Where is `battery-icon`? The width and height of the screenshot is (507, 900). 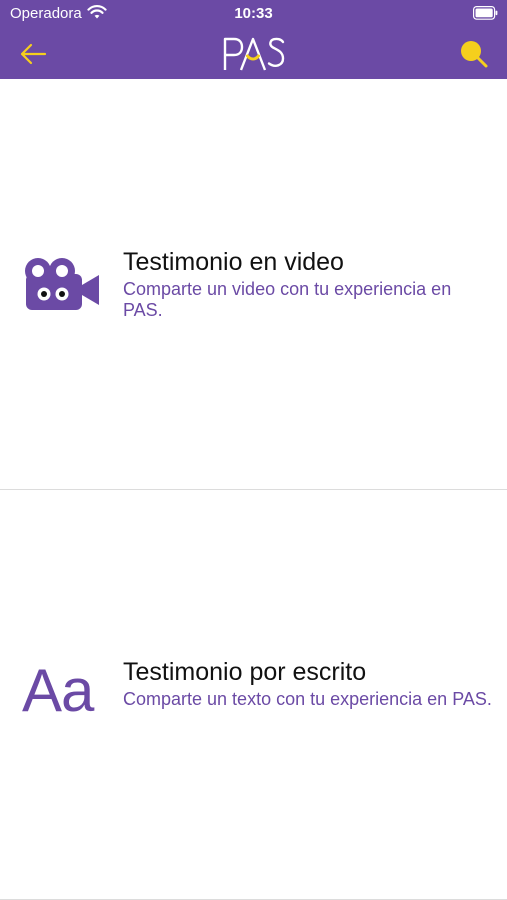
battery-icon is located at coordinates (485, 13).